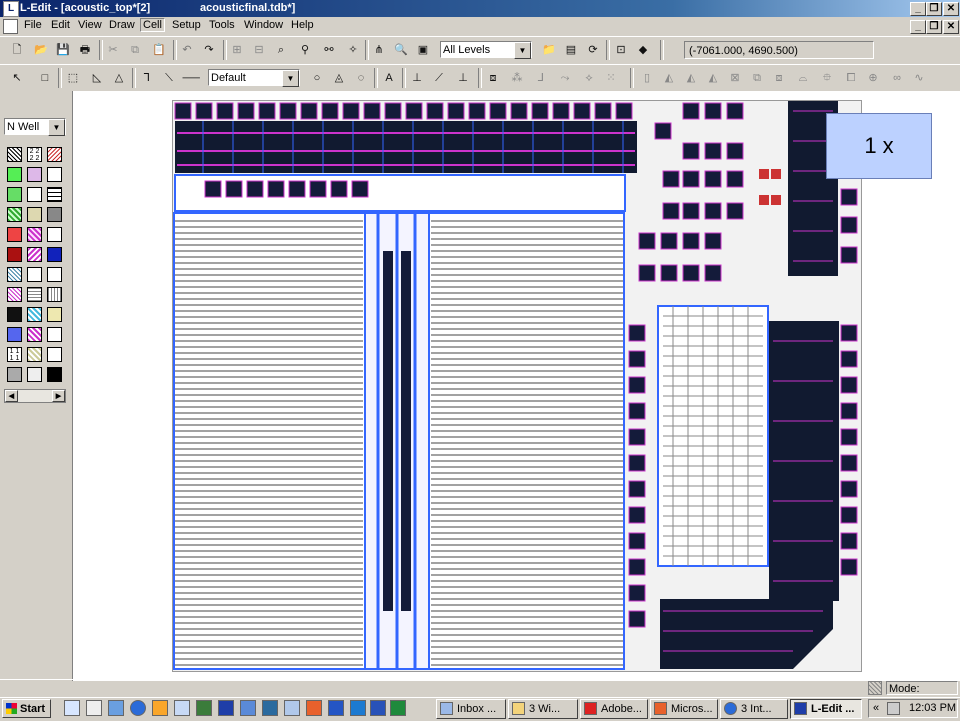 The height and width of the screenshot is (721, 960). Describe the element at coordinates (159, 50) in the screenshot. I see `paste-icon: 📋` at that location.